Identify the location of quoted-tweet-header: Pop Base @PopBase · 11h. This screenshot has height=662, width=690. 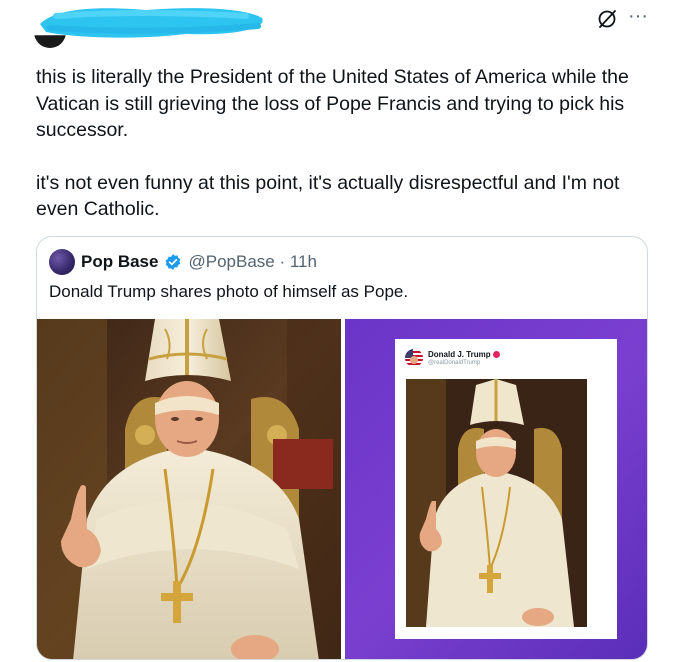
(183, 262).